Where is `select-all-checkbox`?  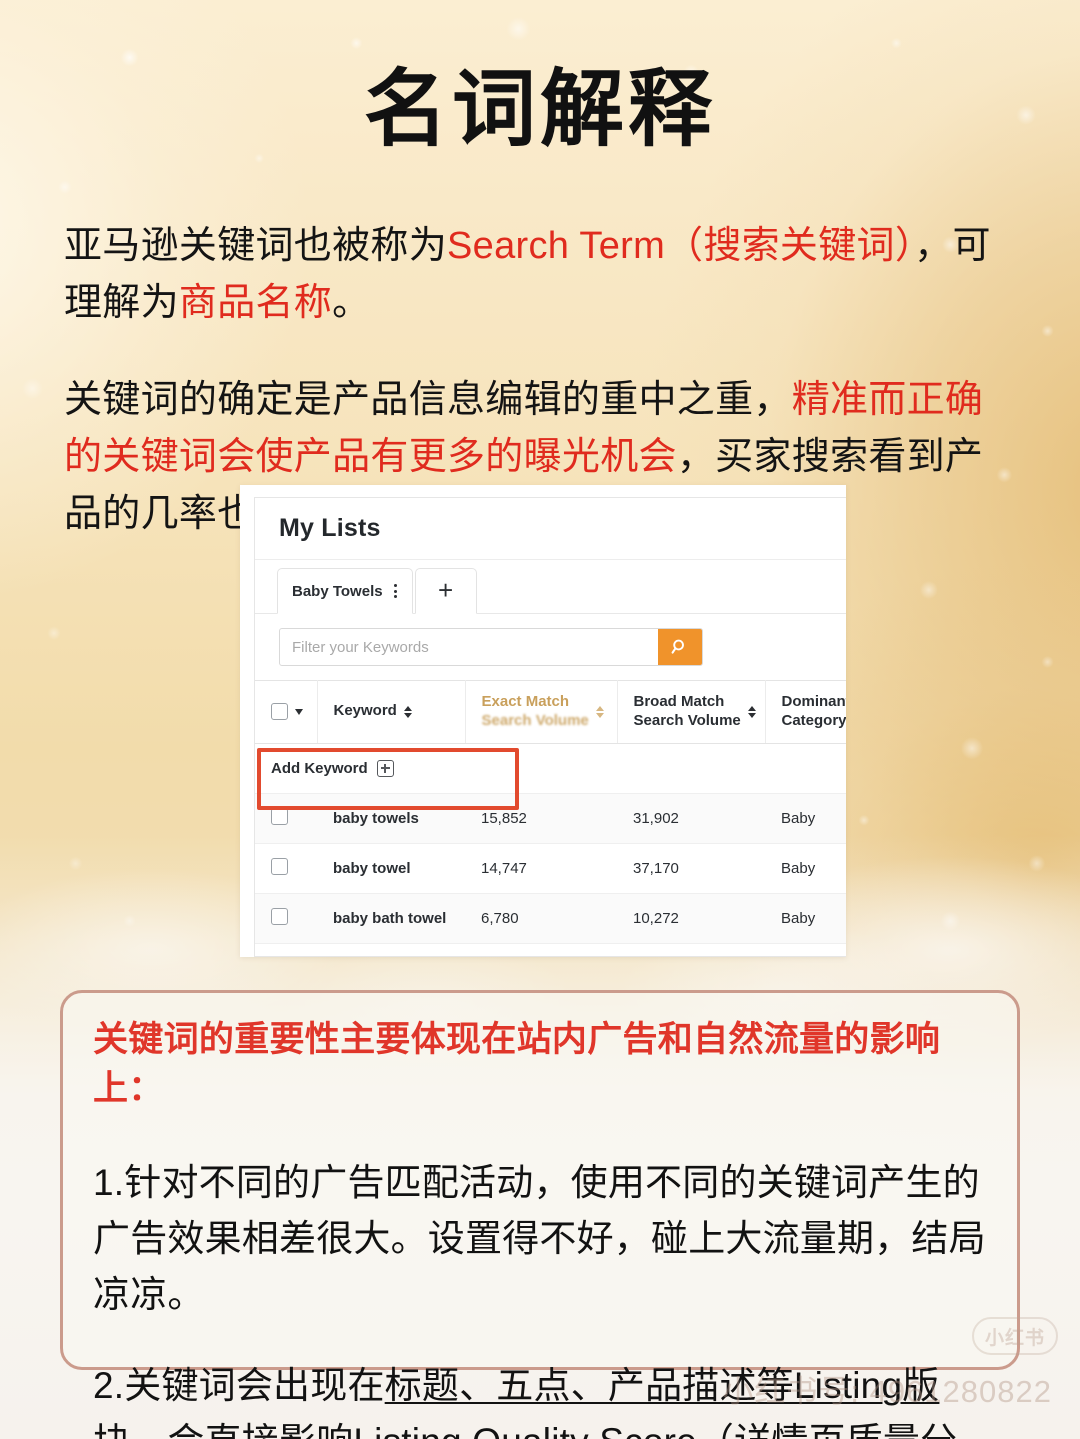
select-all-checkbox is located at coordinates (279, 712).